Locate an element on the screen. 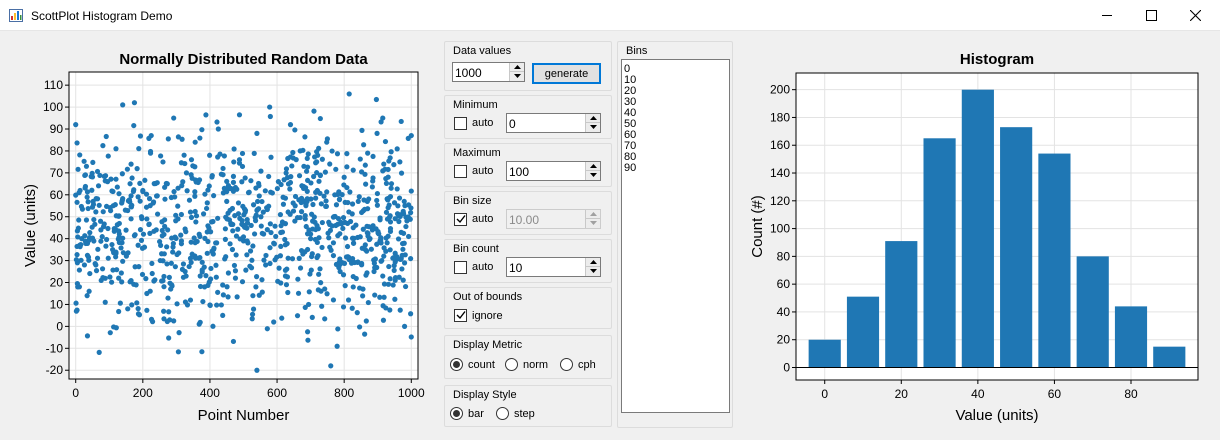 This screenshot has height=440, width=1220. bin-size-arrows is located at coordinates (592, 219).